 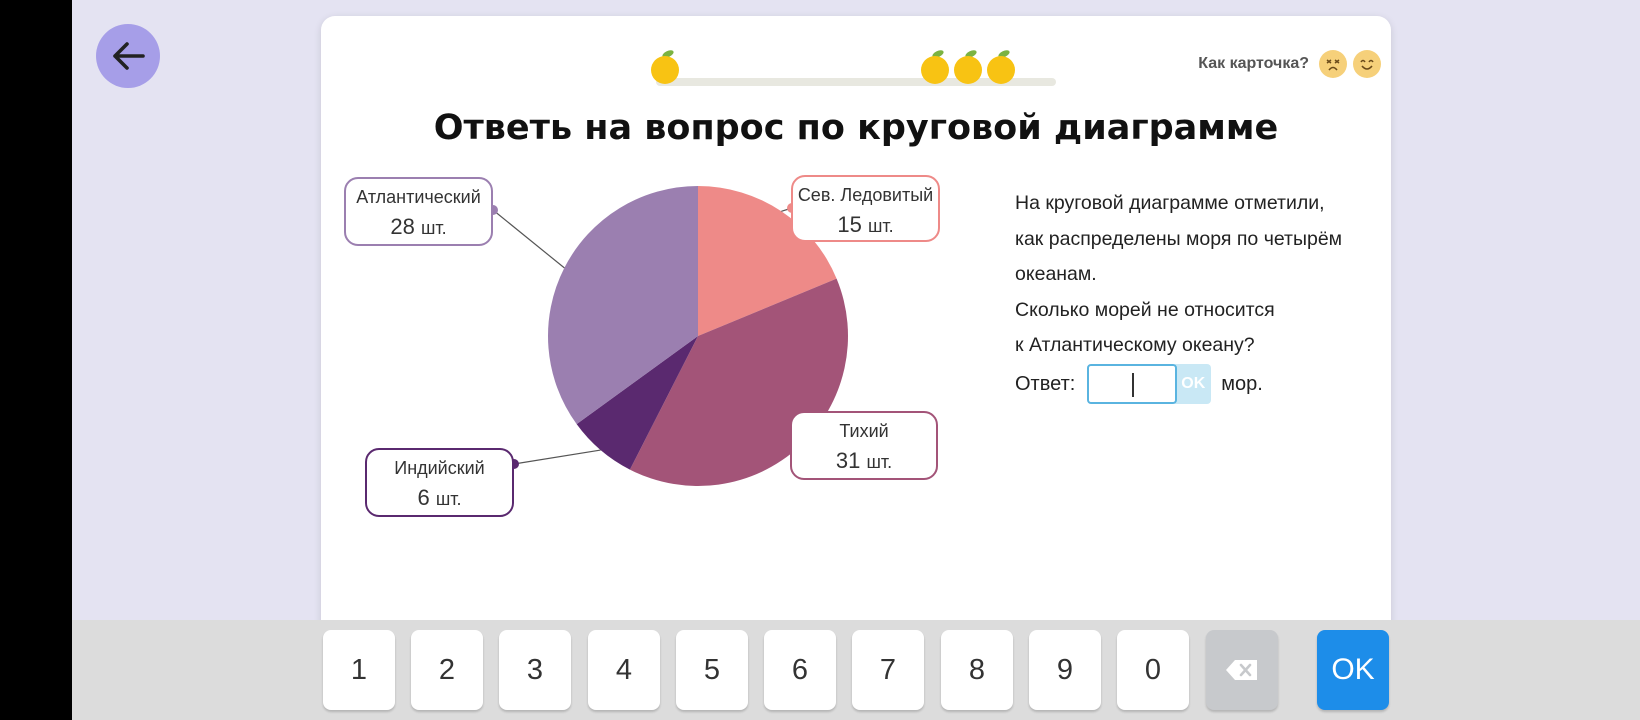 I want to click on slice-name: Индийский, so click(x=439, y=468).